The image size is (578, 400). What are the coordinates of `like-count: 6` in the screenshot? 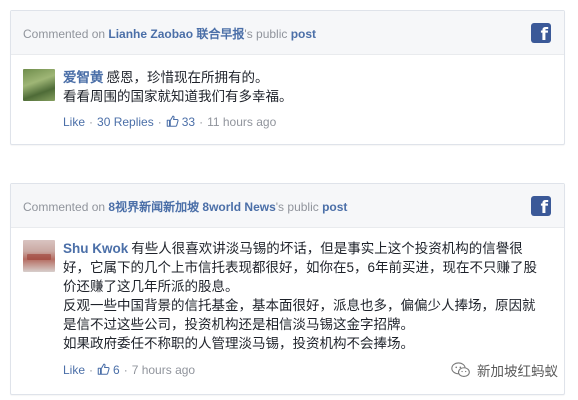 It's located at (108, 370).